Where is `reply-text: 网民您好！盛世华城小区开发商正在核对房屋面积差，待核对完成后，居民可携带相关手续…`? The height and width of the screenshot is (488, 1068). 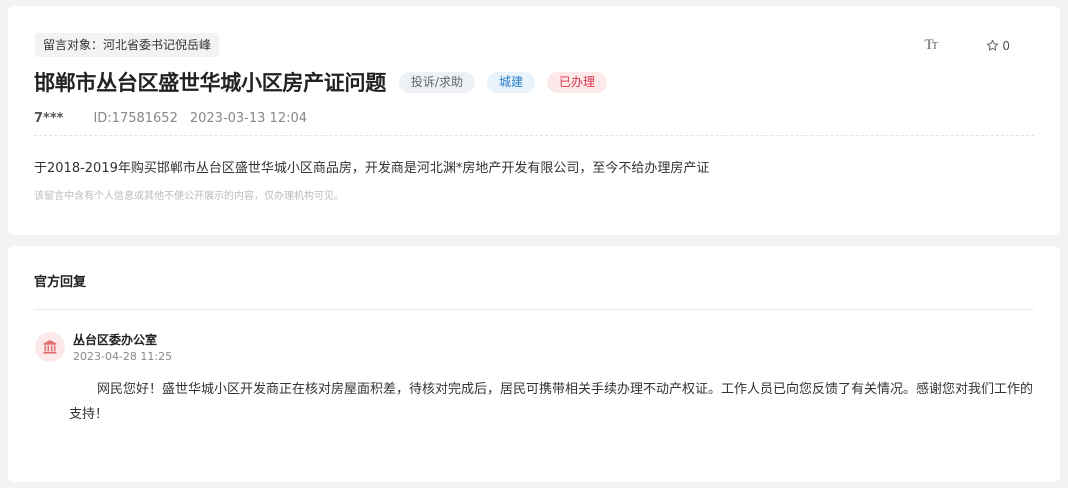
reply-text: 网民您好！盛世华城小区开发商正在核对房屋面积差，待核对完成后，居民可携带相关手续… is located at coordinates (551, 402).